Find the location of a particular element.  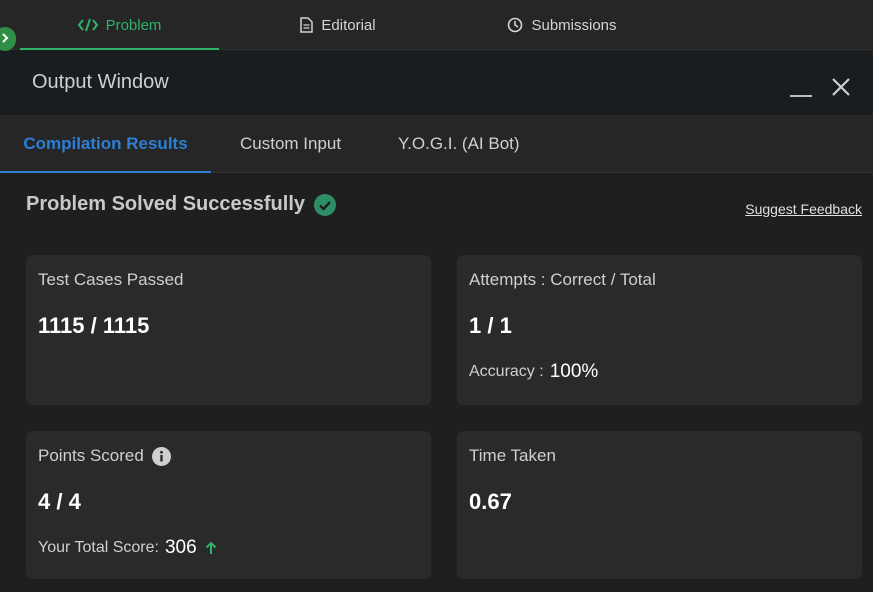

points-label-row: Points Scored is located at coordinates (104, 456).